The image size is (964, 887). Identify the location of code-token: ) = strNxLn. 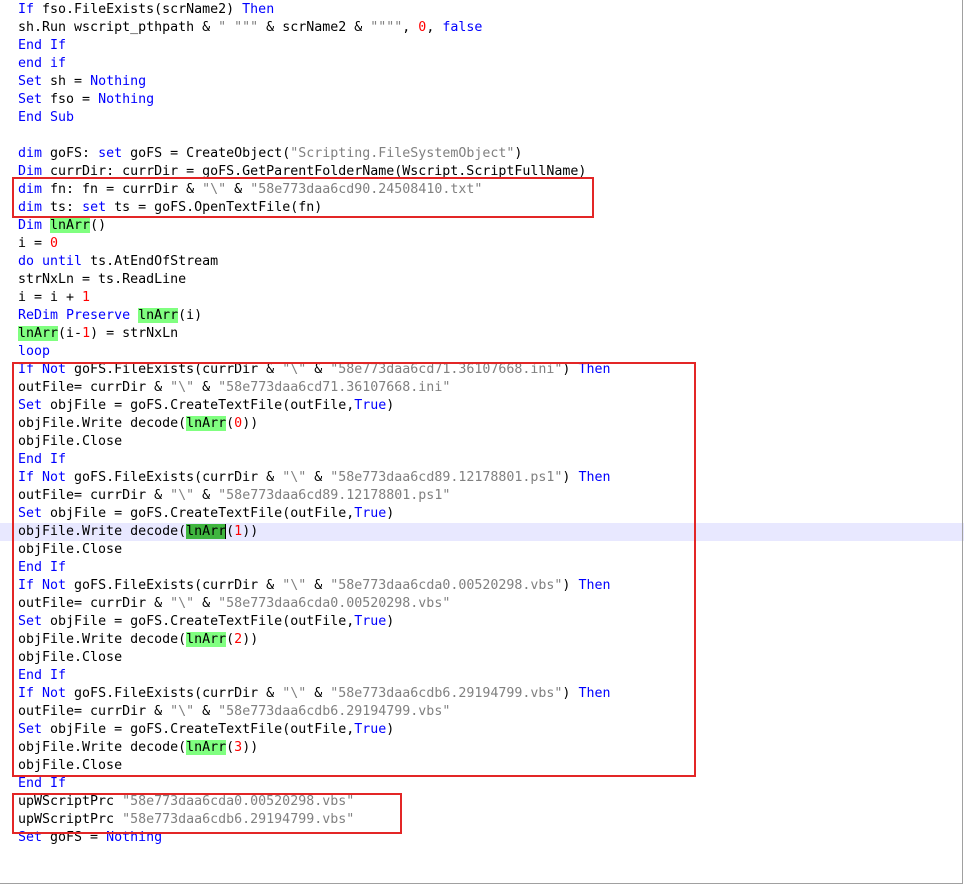
(134, 333).